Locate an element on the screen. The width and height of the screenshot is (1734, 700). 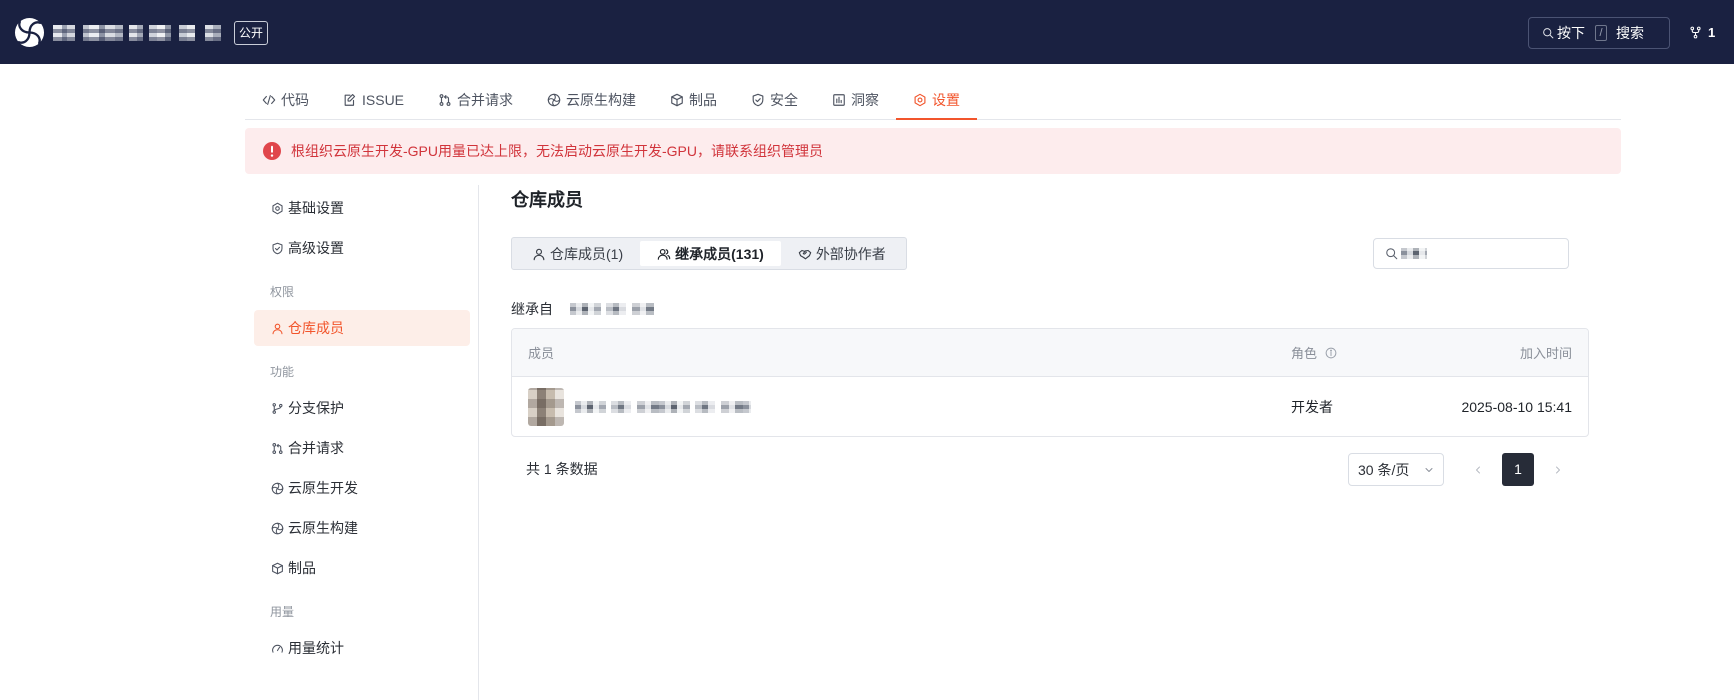
tab-inherited-members: 继承成员(131) is located at coordinates (710, 253).